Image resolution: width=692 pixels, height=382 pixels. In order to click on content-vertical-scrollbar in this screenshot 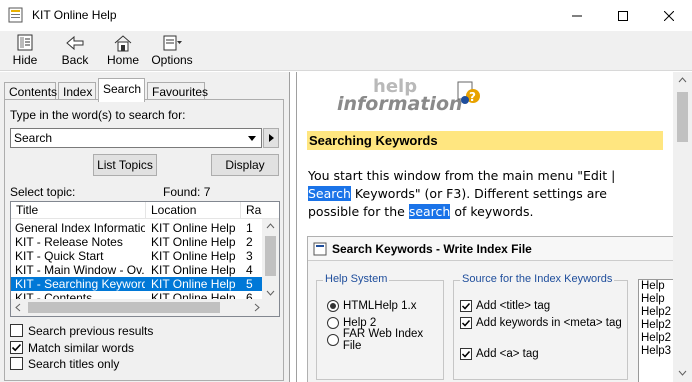, I will do `click(682, 227)`.